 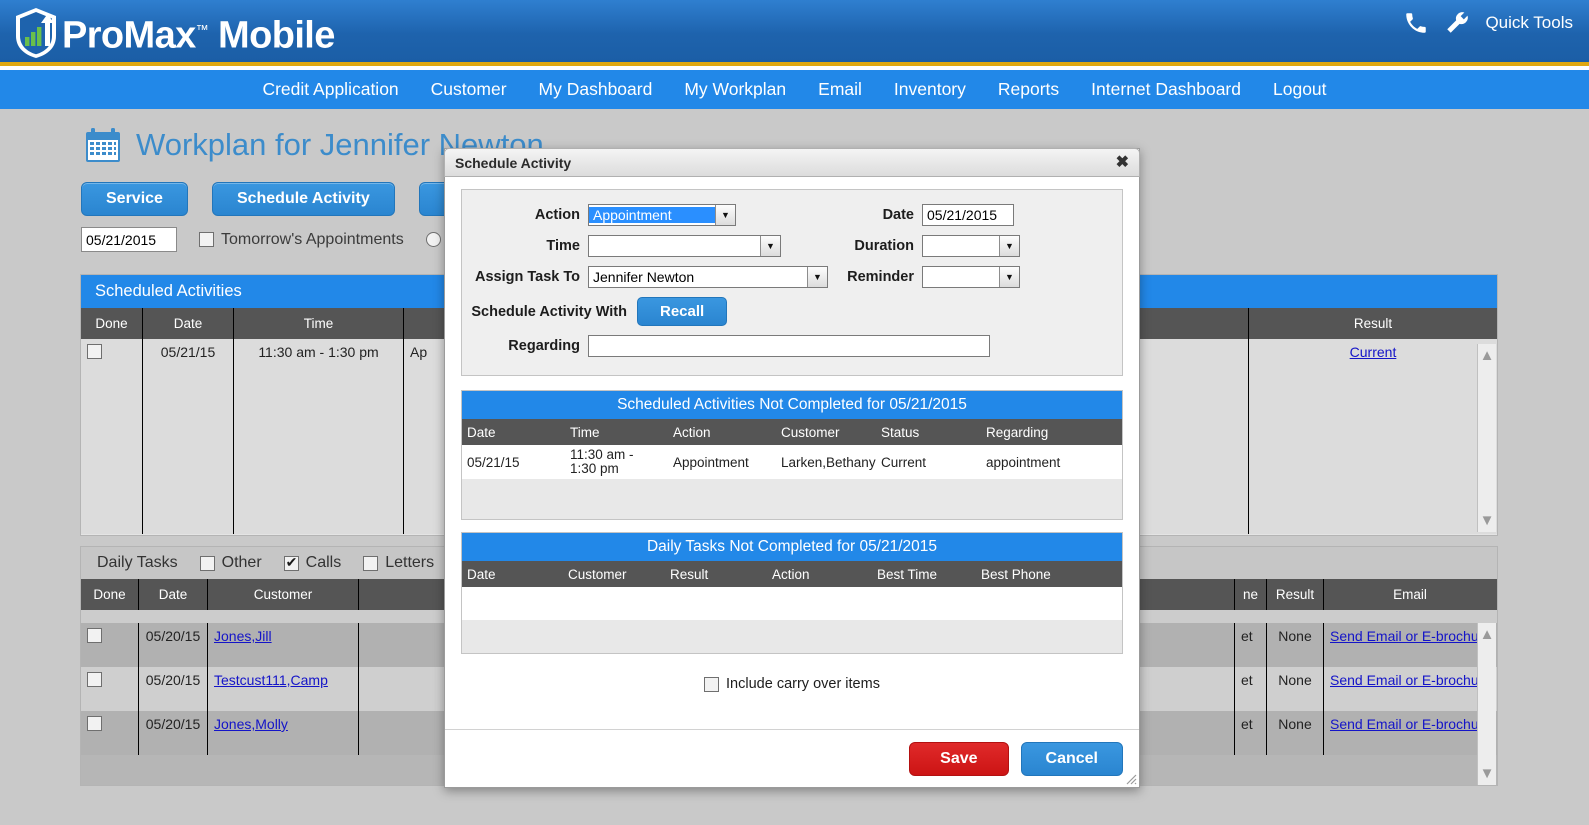 I want to click on duration-select: ▼, so click(x=971, y=246).